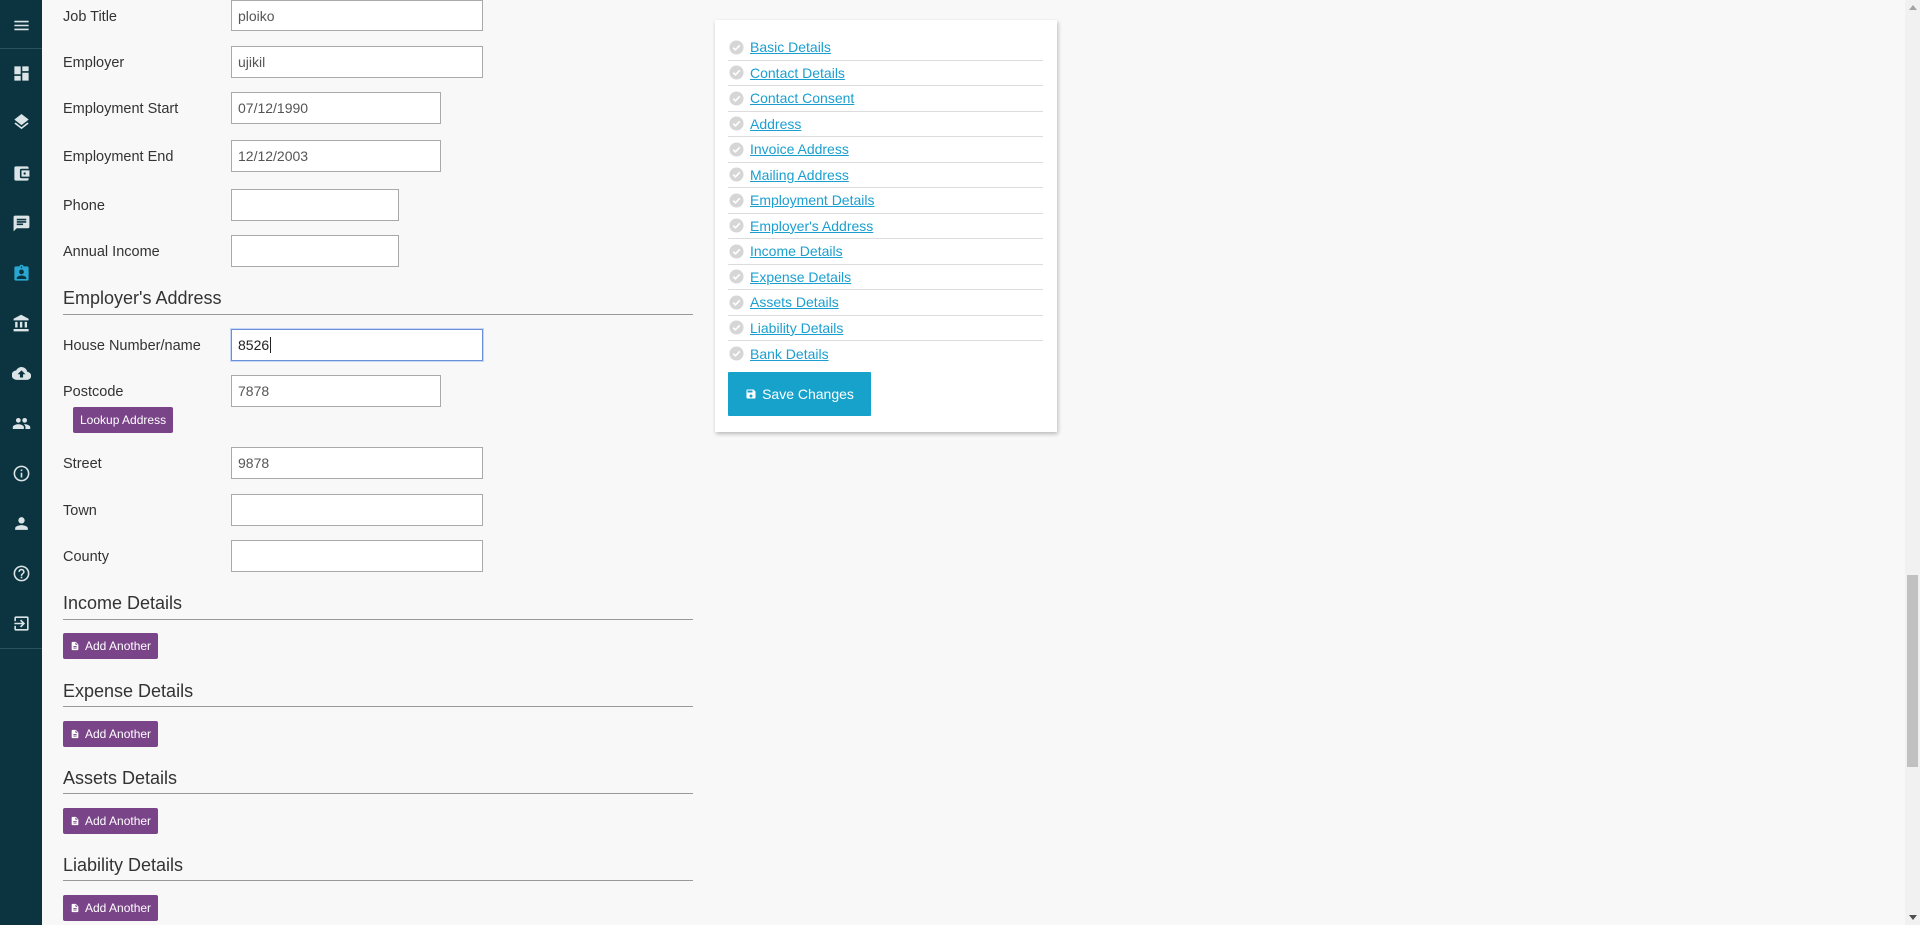 This screenshot has height=925, width=1920. Describe the element at coordinates (357, 463) in the screenshot. I see `street-input: 9878` at that location.